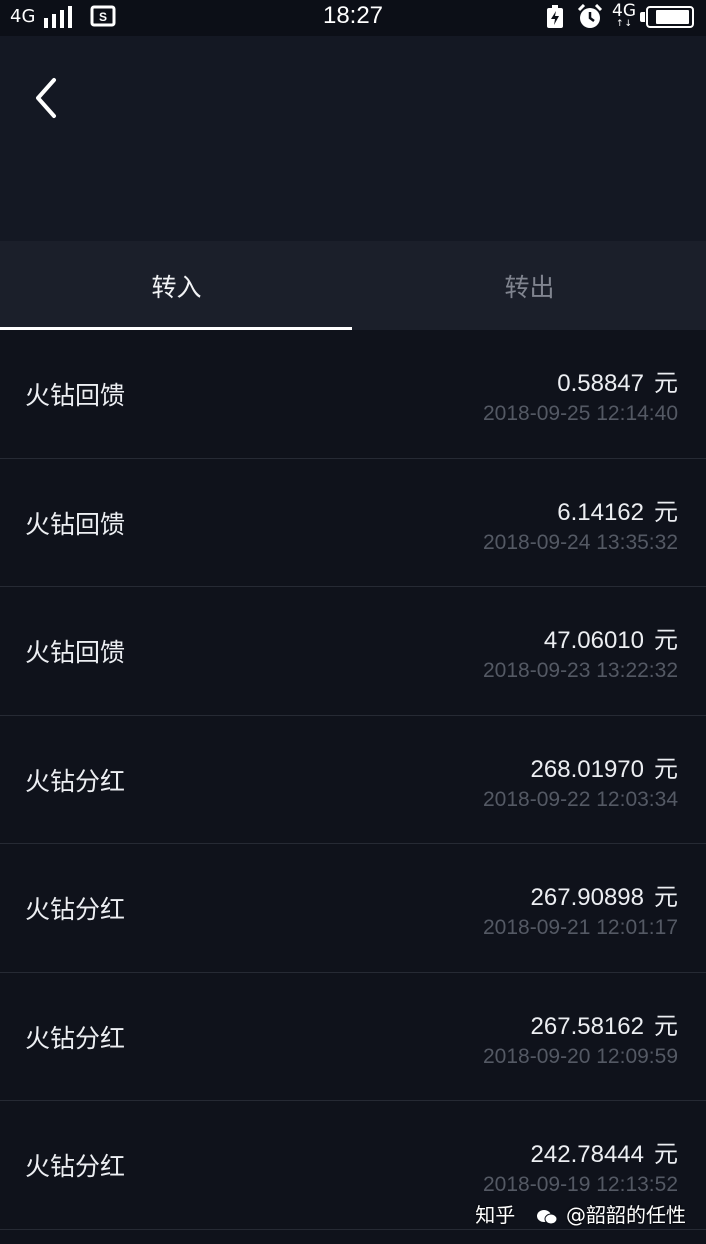 This screenshot has height=1244, width=706. Describe the element at coordinates (580, 1184) in the screenshot. I see `record-time: 2018-09-19 12:13:52` at that location.